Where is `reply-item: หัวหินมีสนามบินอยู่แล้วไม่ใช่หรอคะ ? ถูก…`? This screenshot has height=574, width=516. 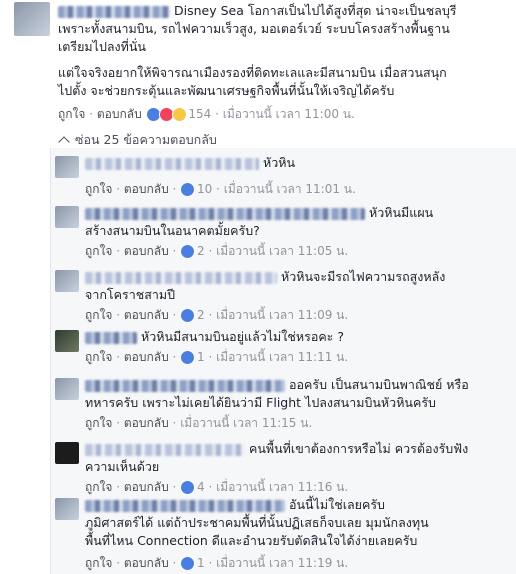 reply-item: หัวหินมีสนามบินอยู่แล้วไม่ใช่หรอคะ ? ถูก… is located at coordinates (281, 350).